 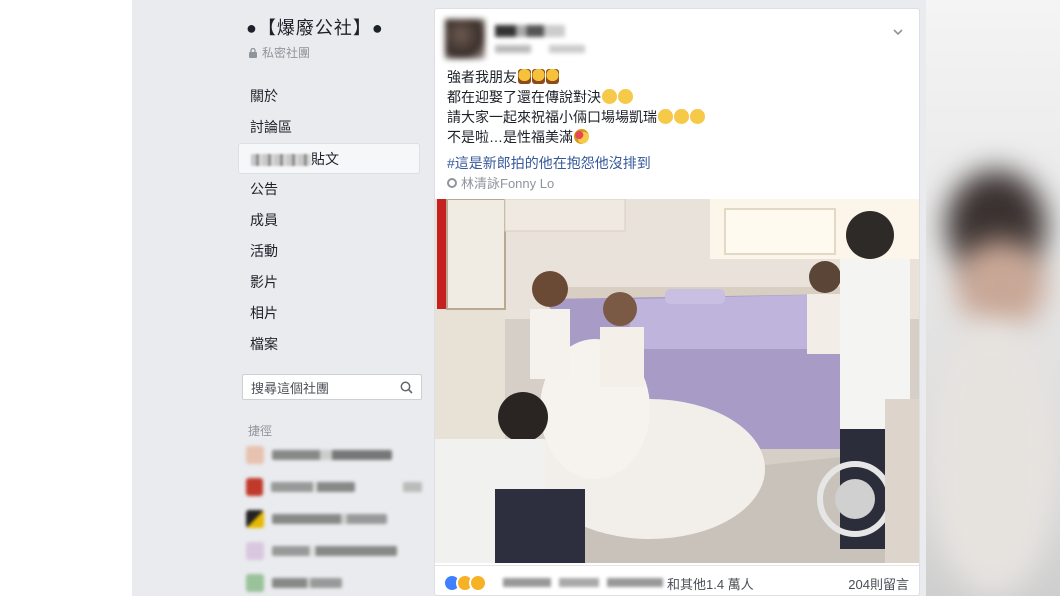 What do you see at coordinates (478, 583) in the screenshot?
I see `wow-reaction-icon` at bounding box center [478, 583].